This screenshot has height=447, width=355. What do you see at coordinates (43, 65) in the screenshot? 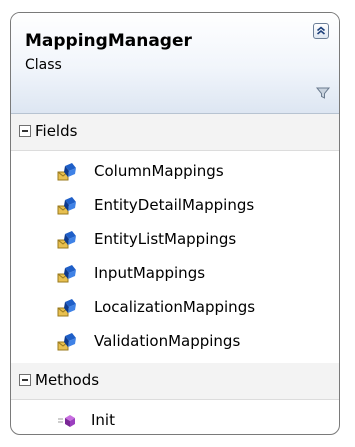
I see `class-stereotype: Class` at bounding box center [43, 65].